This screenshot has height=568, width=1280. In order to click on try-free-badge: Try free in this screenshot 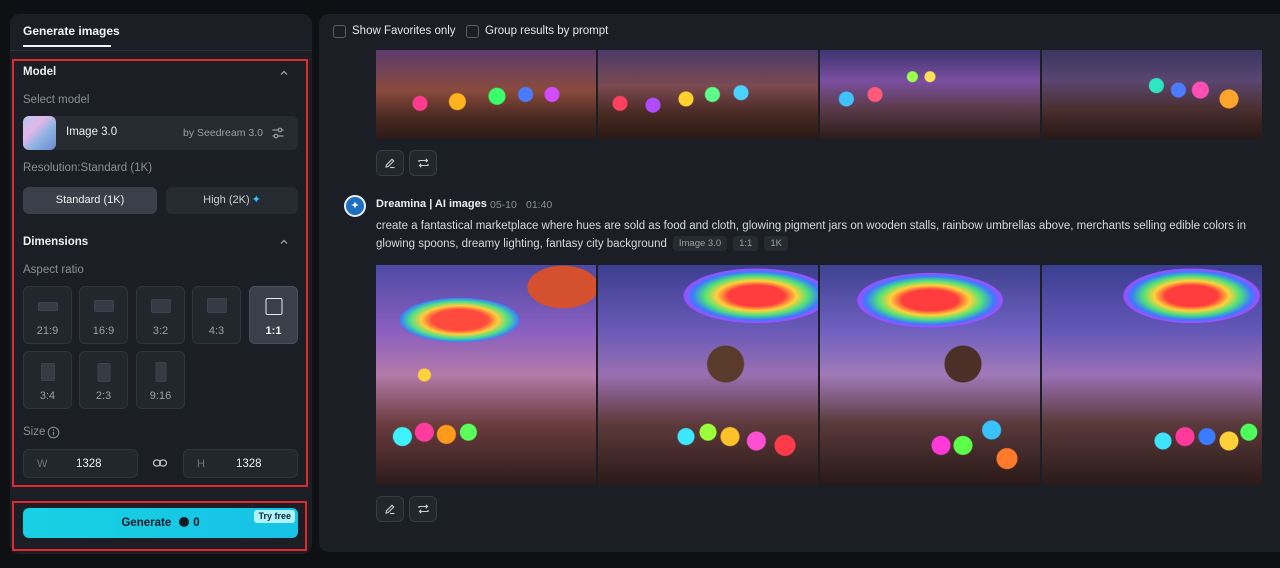, I will do `click(274, 516)`.